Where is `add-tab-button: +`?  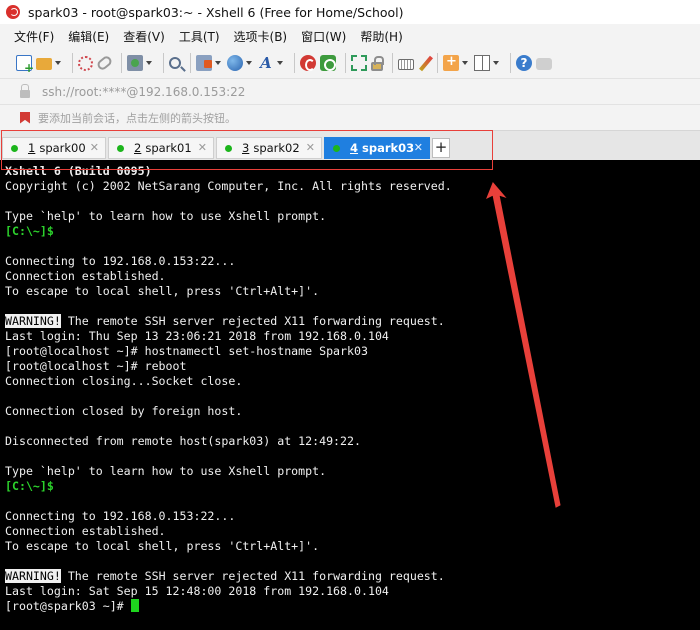 add-tab-button: + is located at coordinates (441, 148).